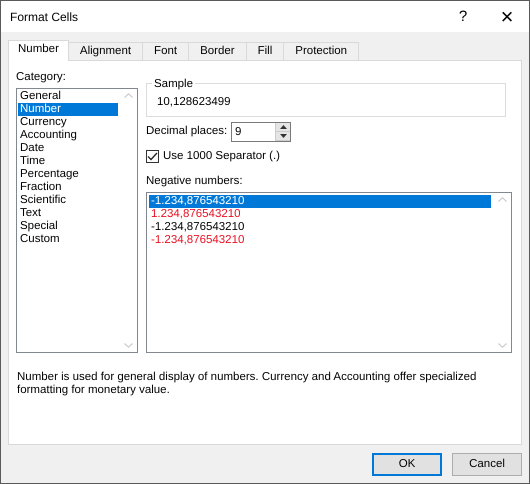  Describe the element at coordinates (68, 239) in the screenshot. I see `list-item: Custom` at that location.